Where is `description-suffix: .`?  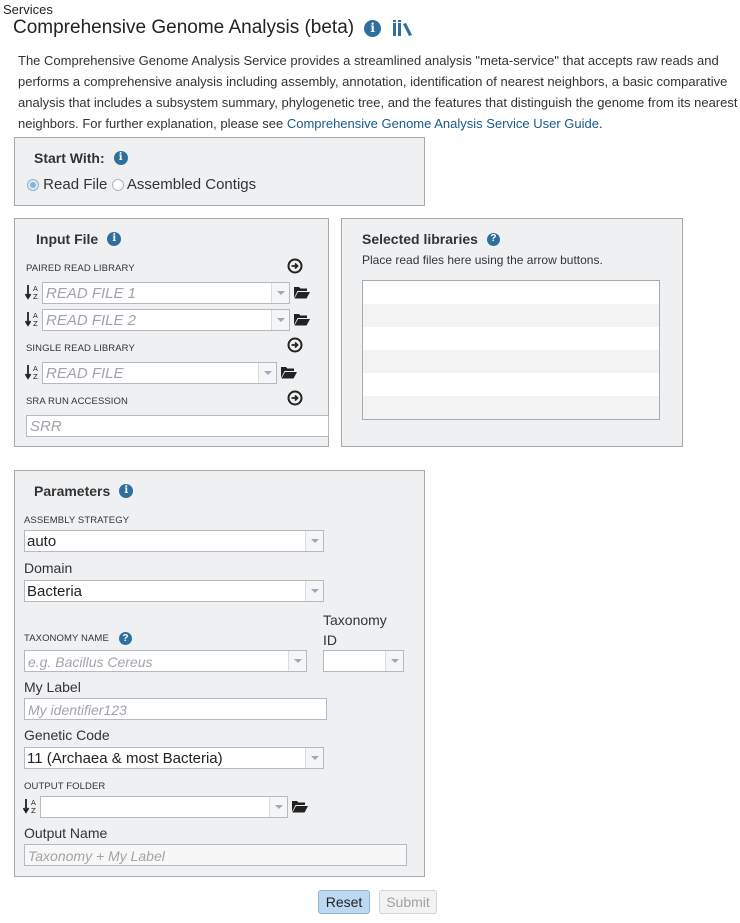 description-suffix: . is located at coordinates (600, 123).